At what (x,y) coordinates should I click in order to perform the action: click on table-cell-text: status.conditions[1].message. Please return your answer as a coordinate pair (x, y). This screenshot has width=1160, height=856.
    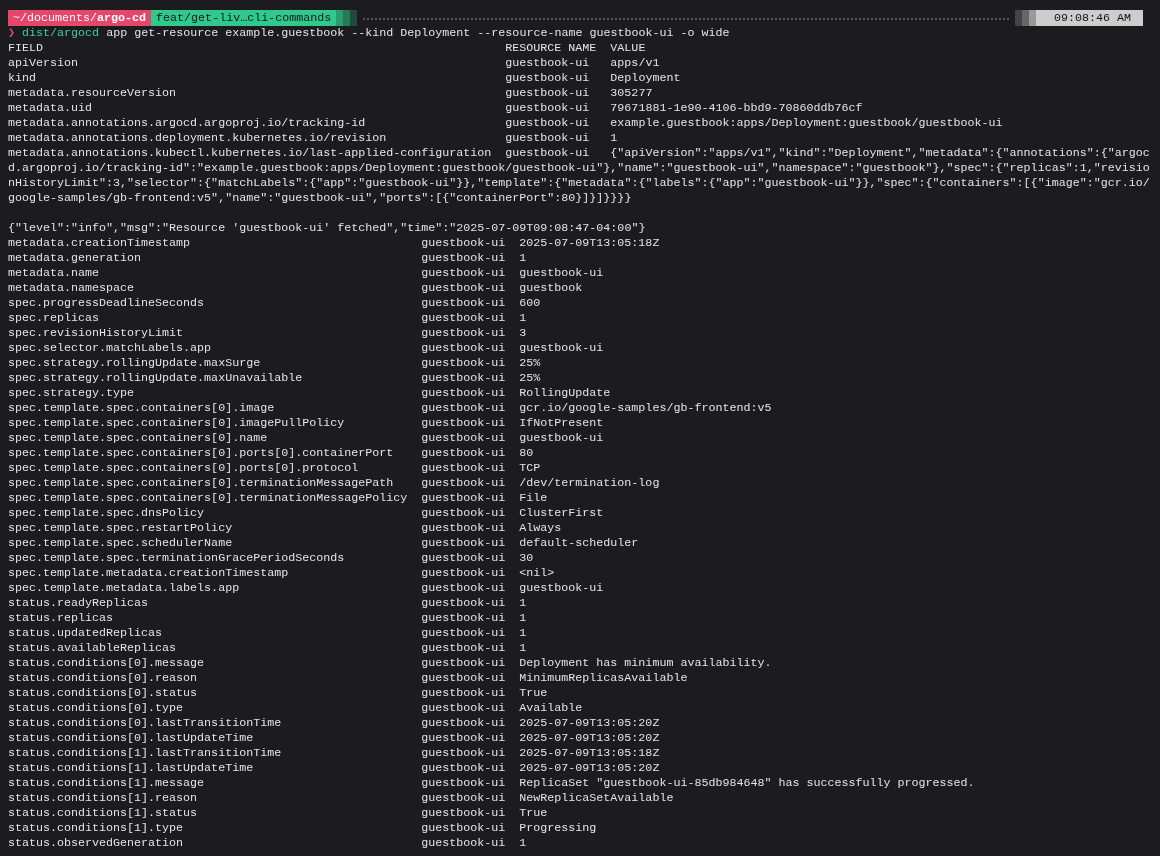
    Looking at the image, I should click on (107, 783).